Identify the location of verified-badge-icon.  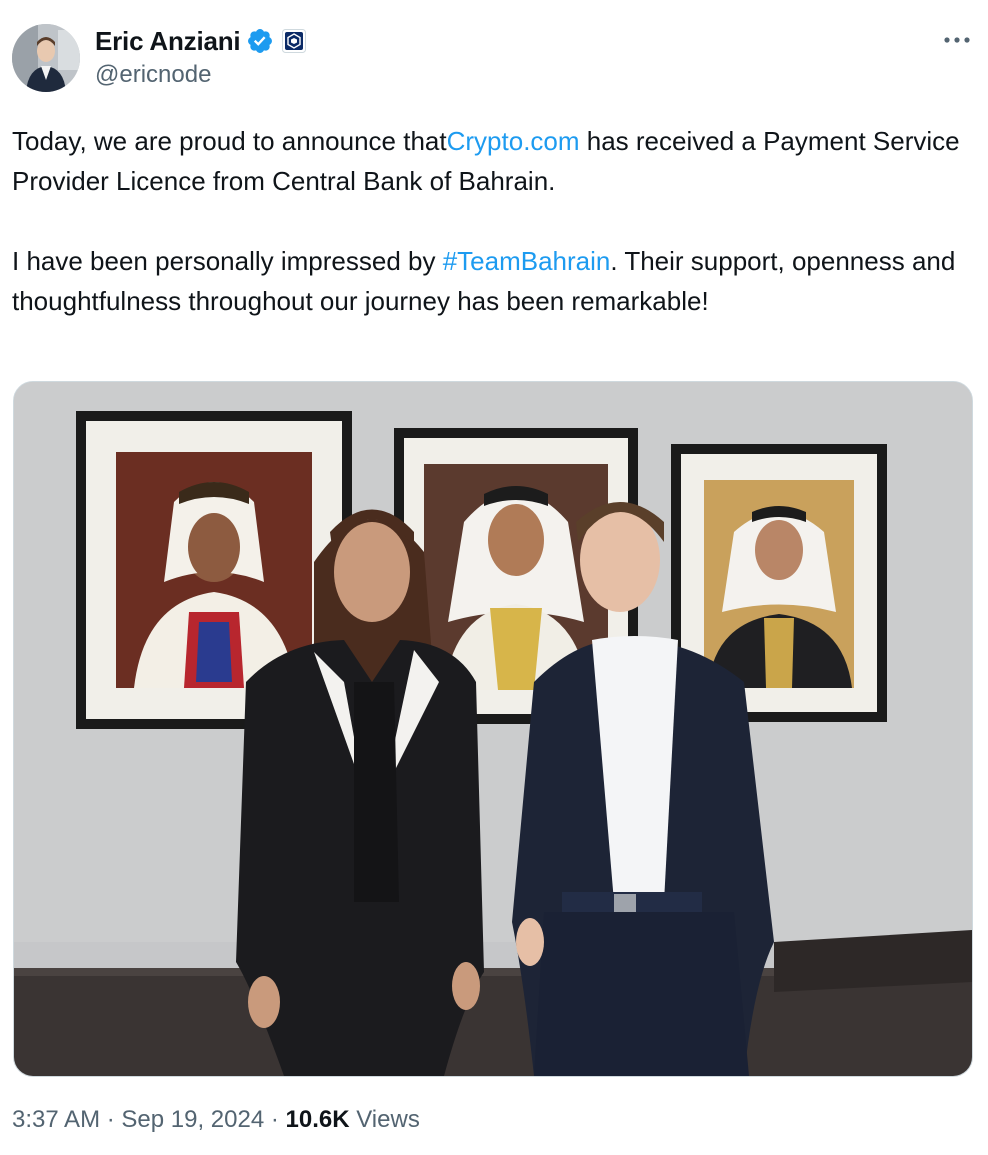
(260, 41).